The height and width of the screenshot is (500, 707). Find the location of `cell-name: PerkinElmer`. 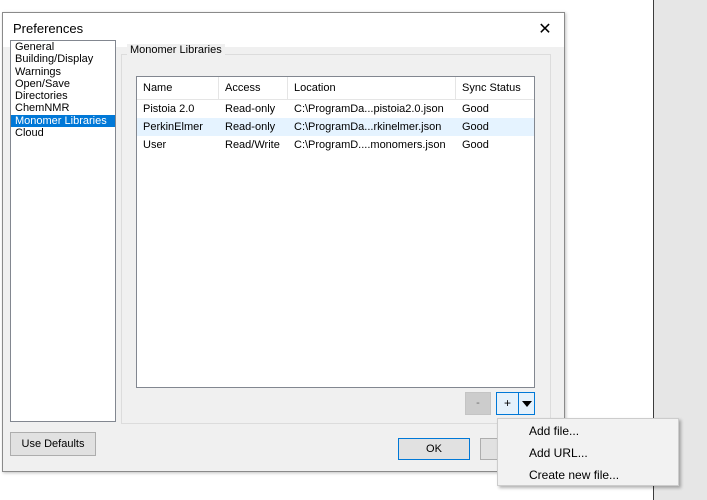

cell-name: PerkinElmer is located at coordinates (173, 127).